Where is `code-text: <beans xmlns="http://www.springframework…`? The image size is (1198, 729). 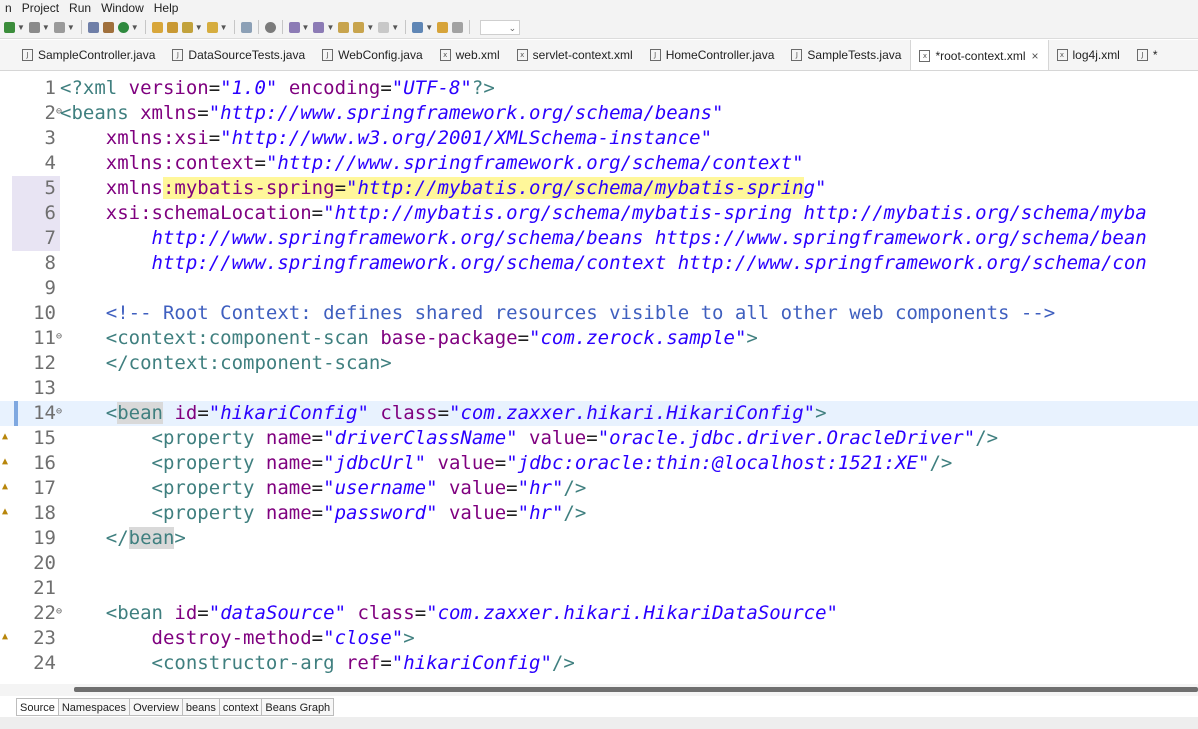
code-text: <beans xmlns="http://www.springframework… is located at coordinates (392, 113).